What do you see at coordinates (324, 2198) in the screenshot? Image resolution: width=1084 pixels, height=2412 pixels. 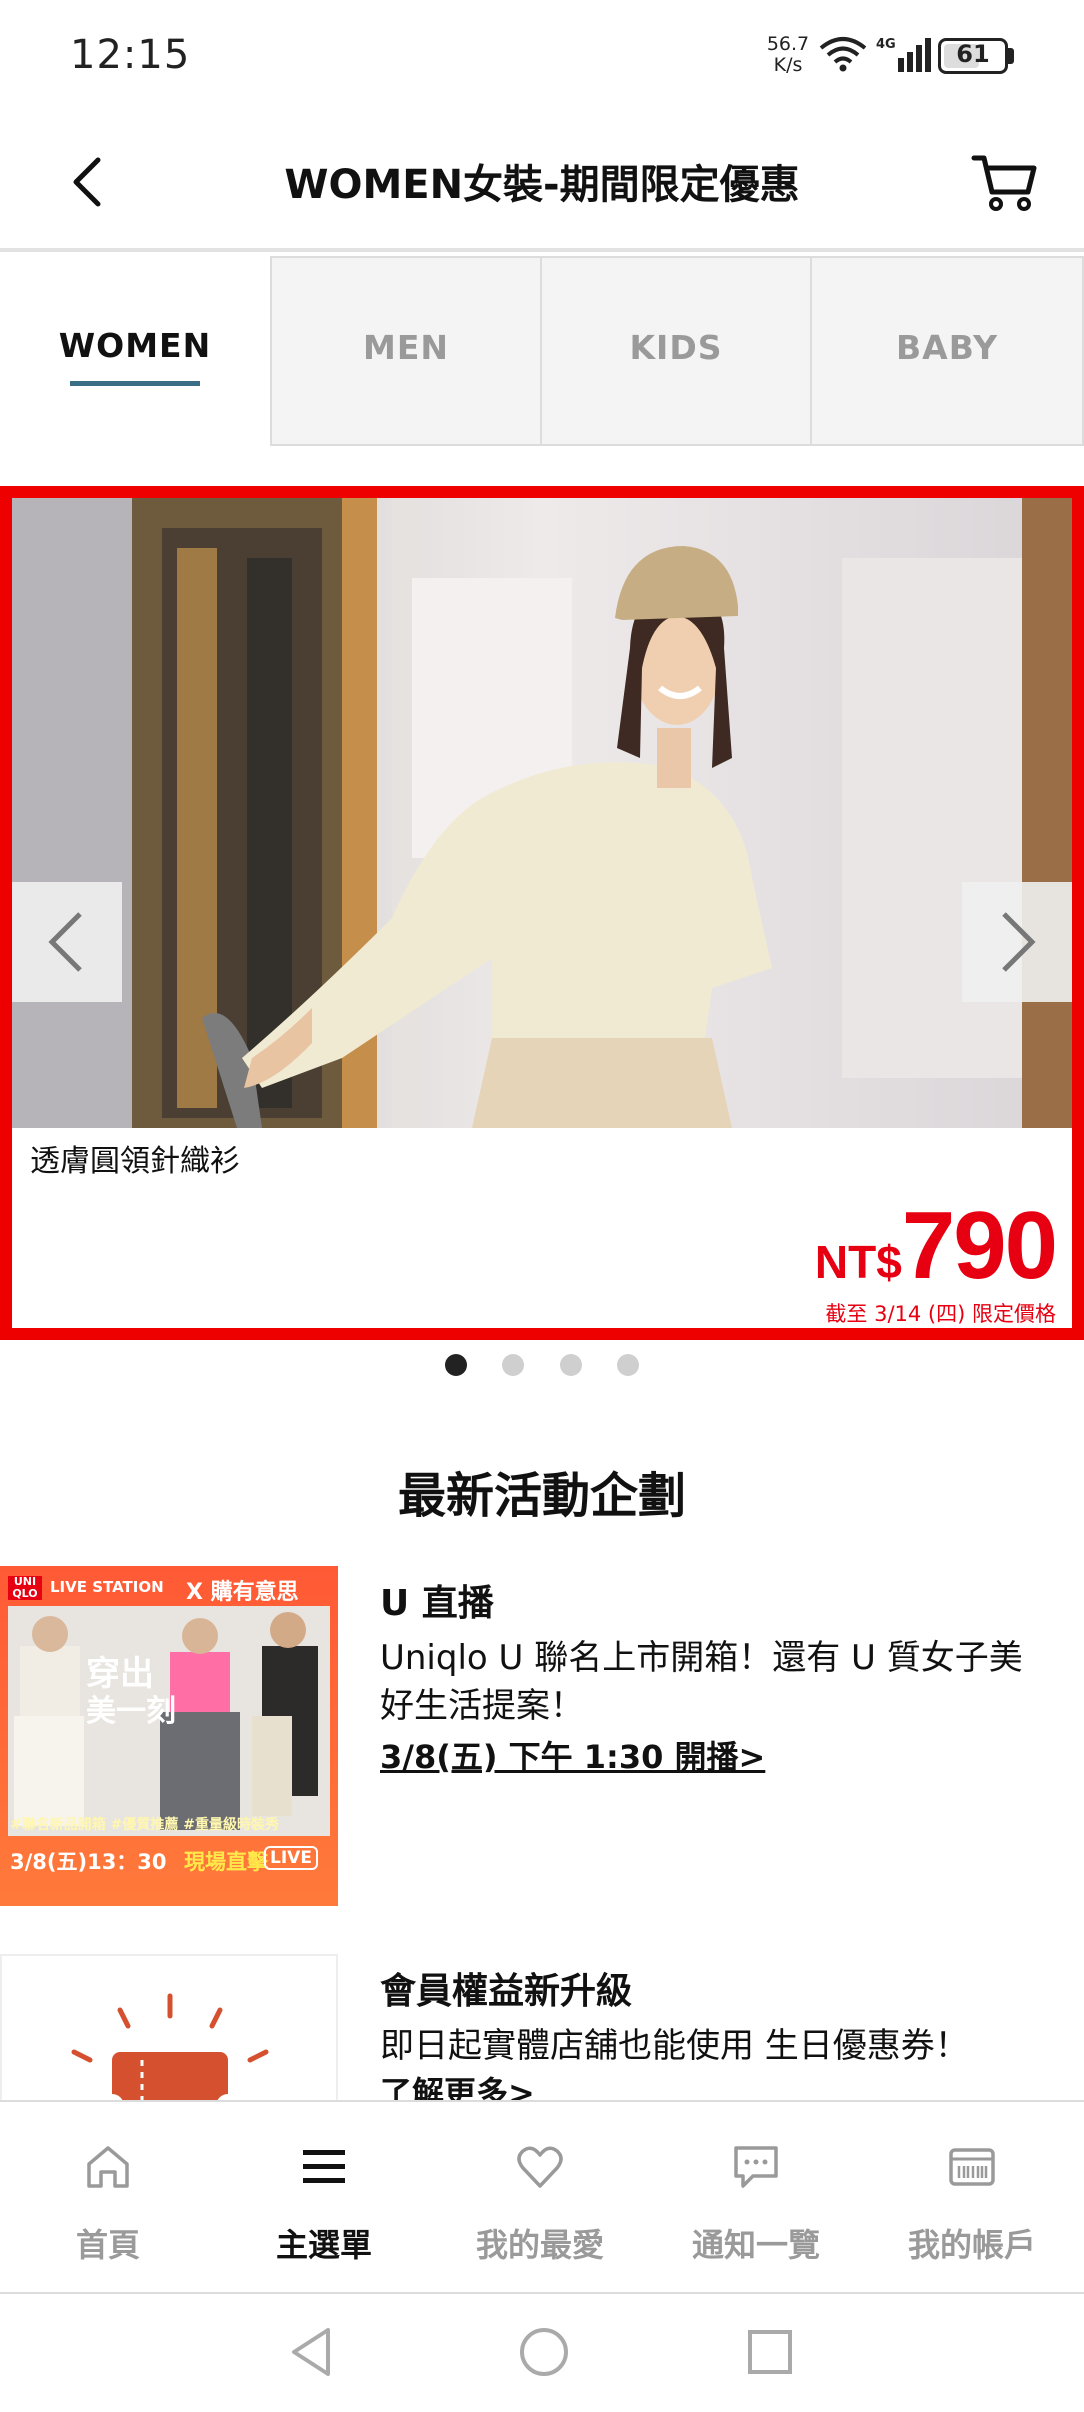 I see `nav-item-main-menu: 主選單` at bounding box center [324, 2198].